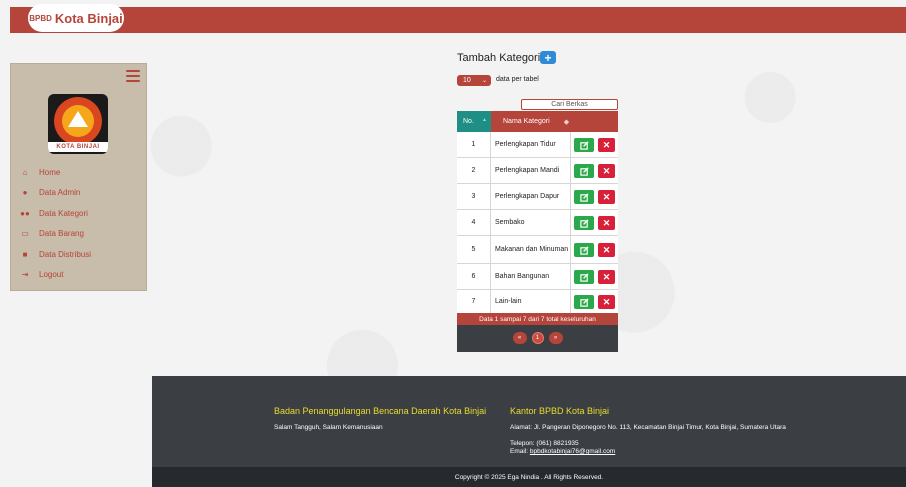  I want to click on sidebar-item-home: ⌂ Home, so click(55, 172).